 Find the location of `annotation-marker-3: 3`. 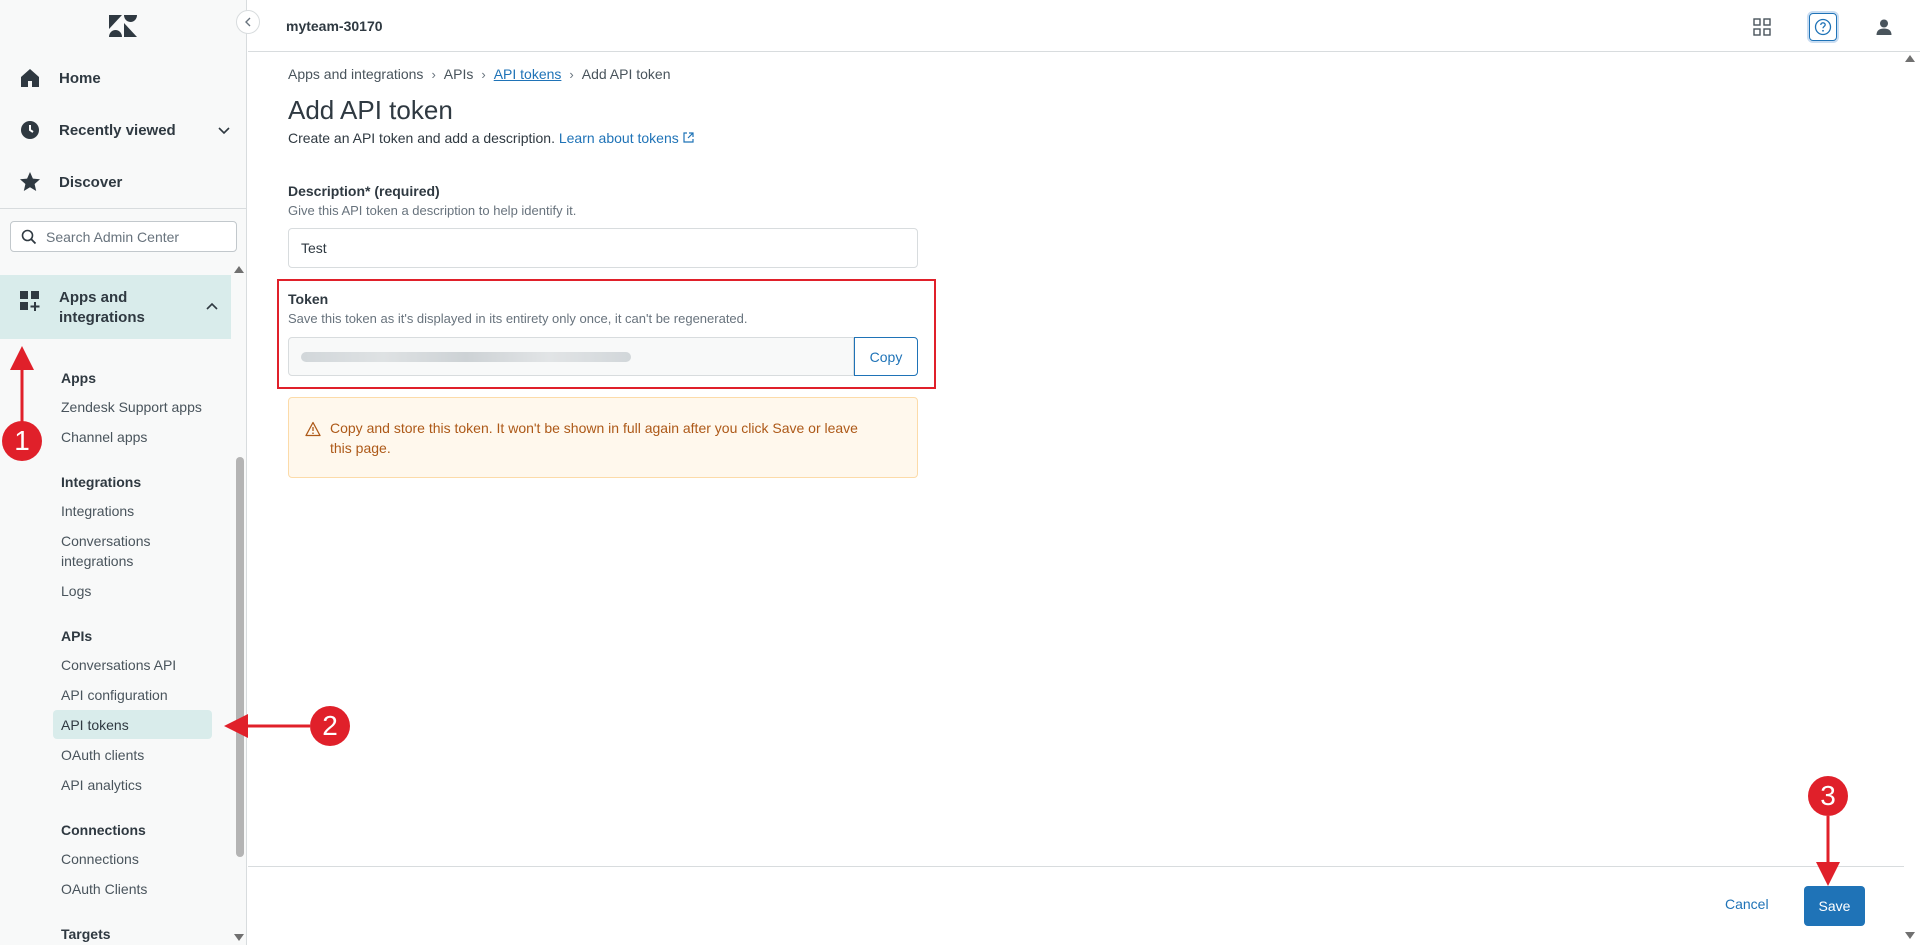

annotation-marker-3: 3 is located at coordinates (1828, 796).